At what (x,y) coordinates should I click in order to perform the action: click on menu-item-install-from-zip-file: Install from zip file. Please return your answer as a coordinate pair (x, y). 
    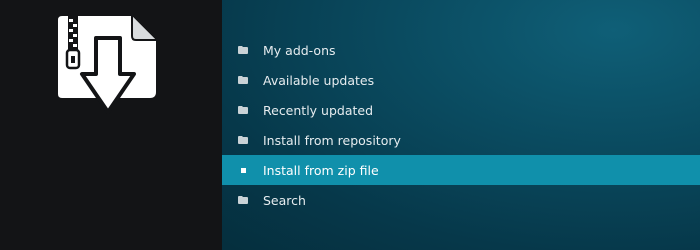
    Looking at the image, I should click on (461, 170).